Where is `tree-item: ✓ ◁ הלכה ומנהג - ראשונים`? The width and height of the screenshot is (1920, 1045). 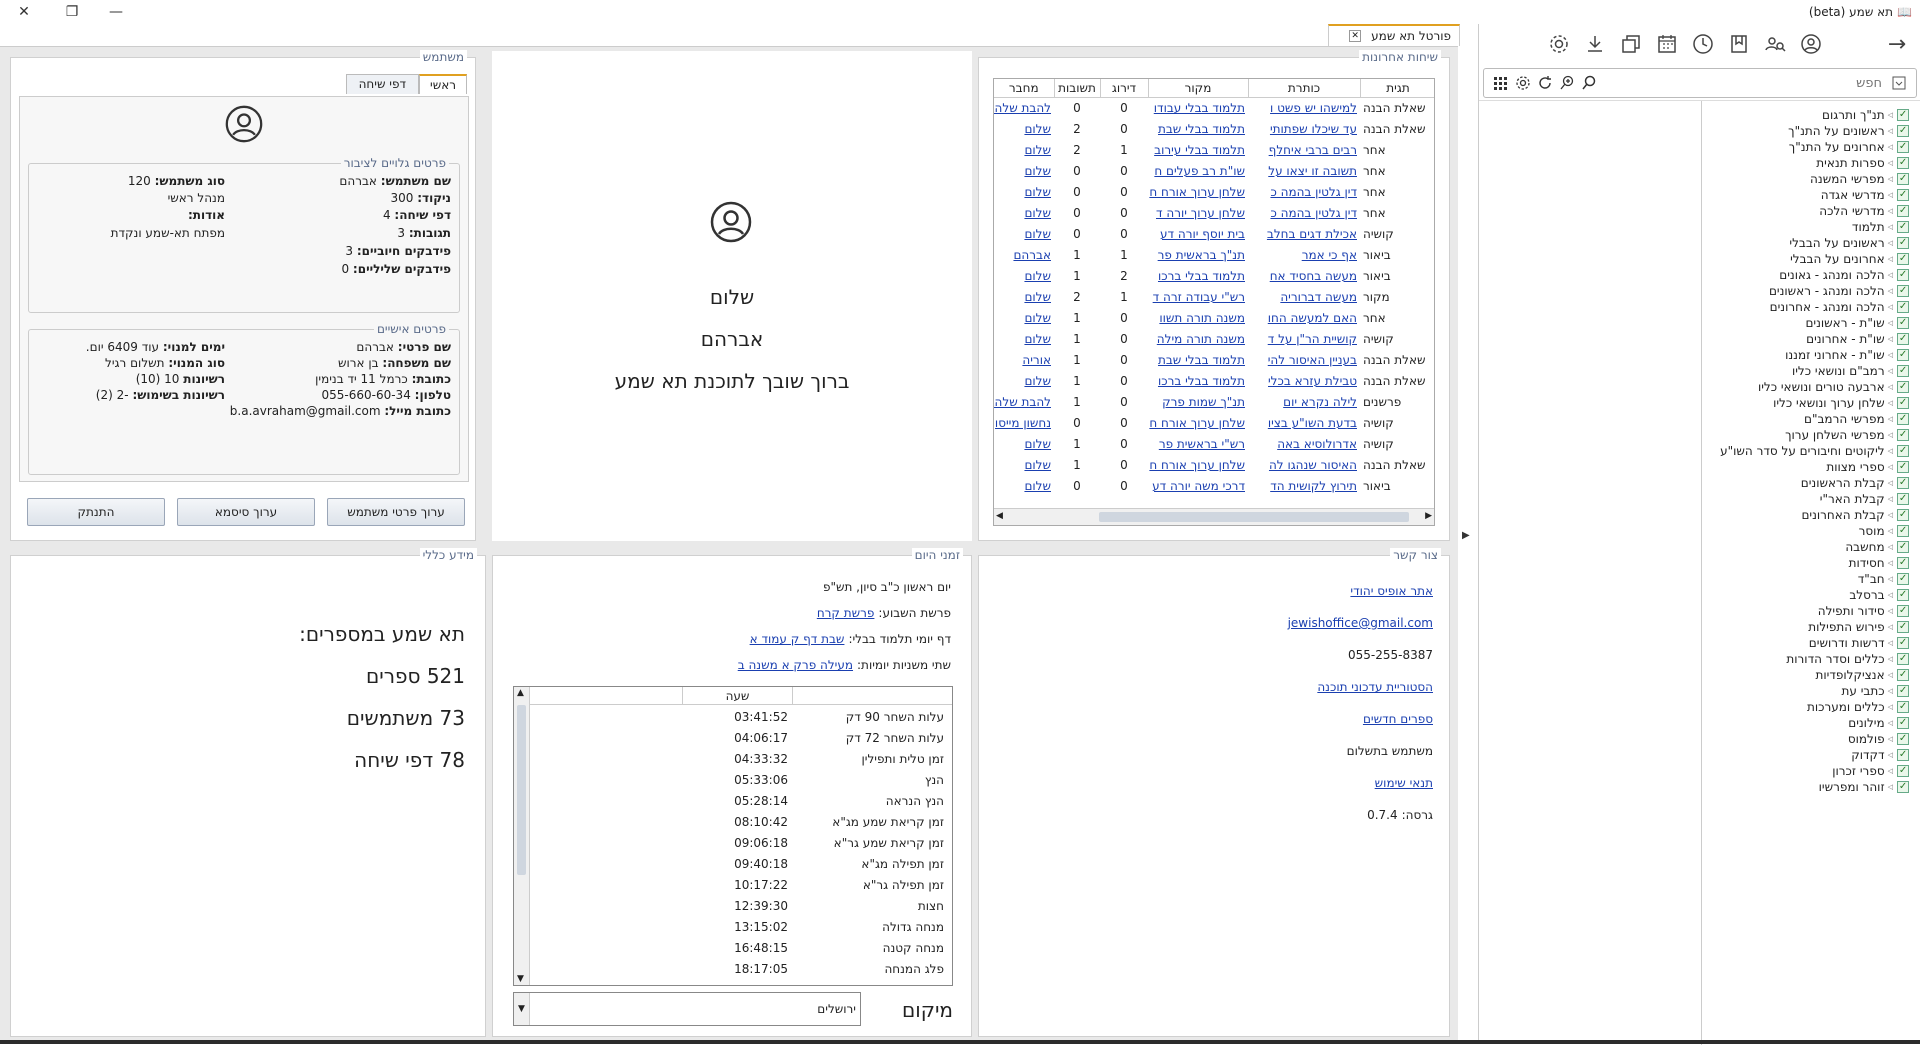
tree-item: ✓ ◁ הלכה ומנהג - ראשונים is located at coordinates (1839, 291).